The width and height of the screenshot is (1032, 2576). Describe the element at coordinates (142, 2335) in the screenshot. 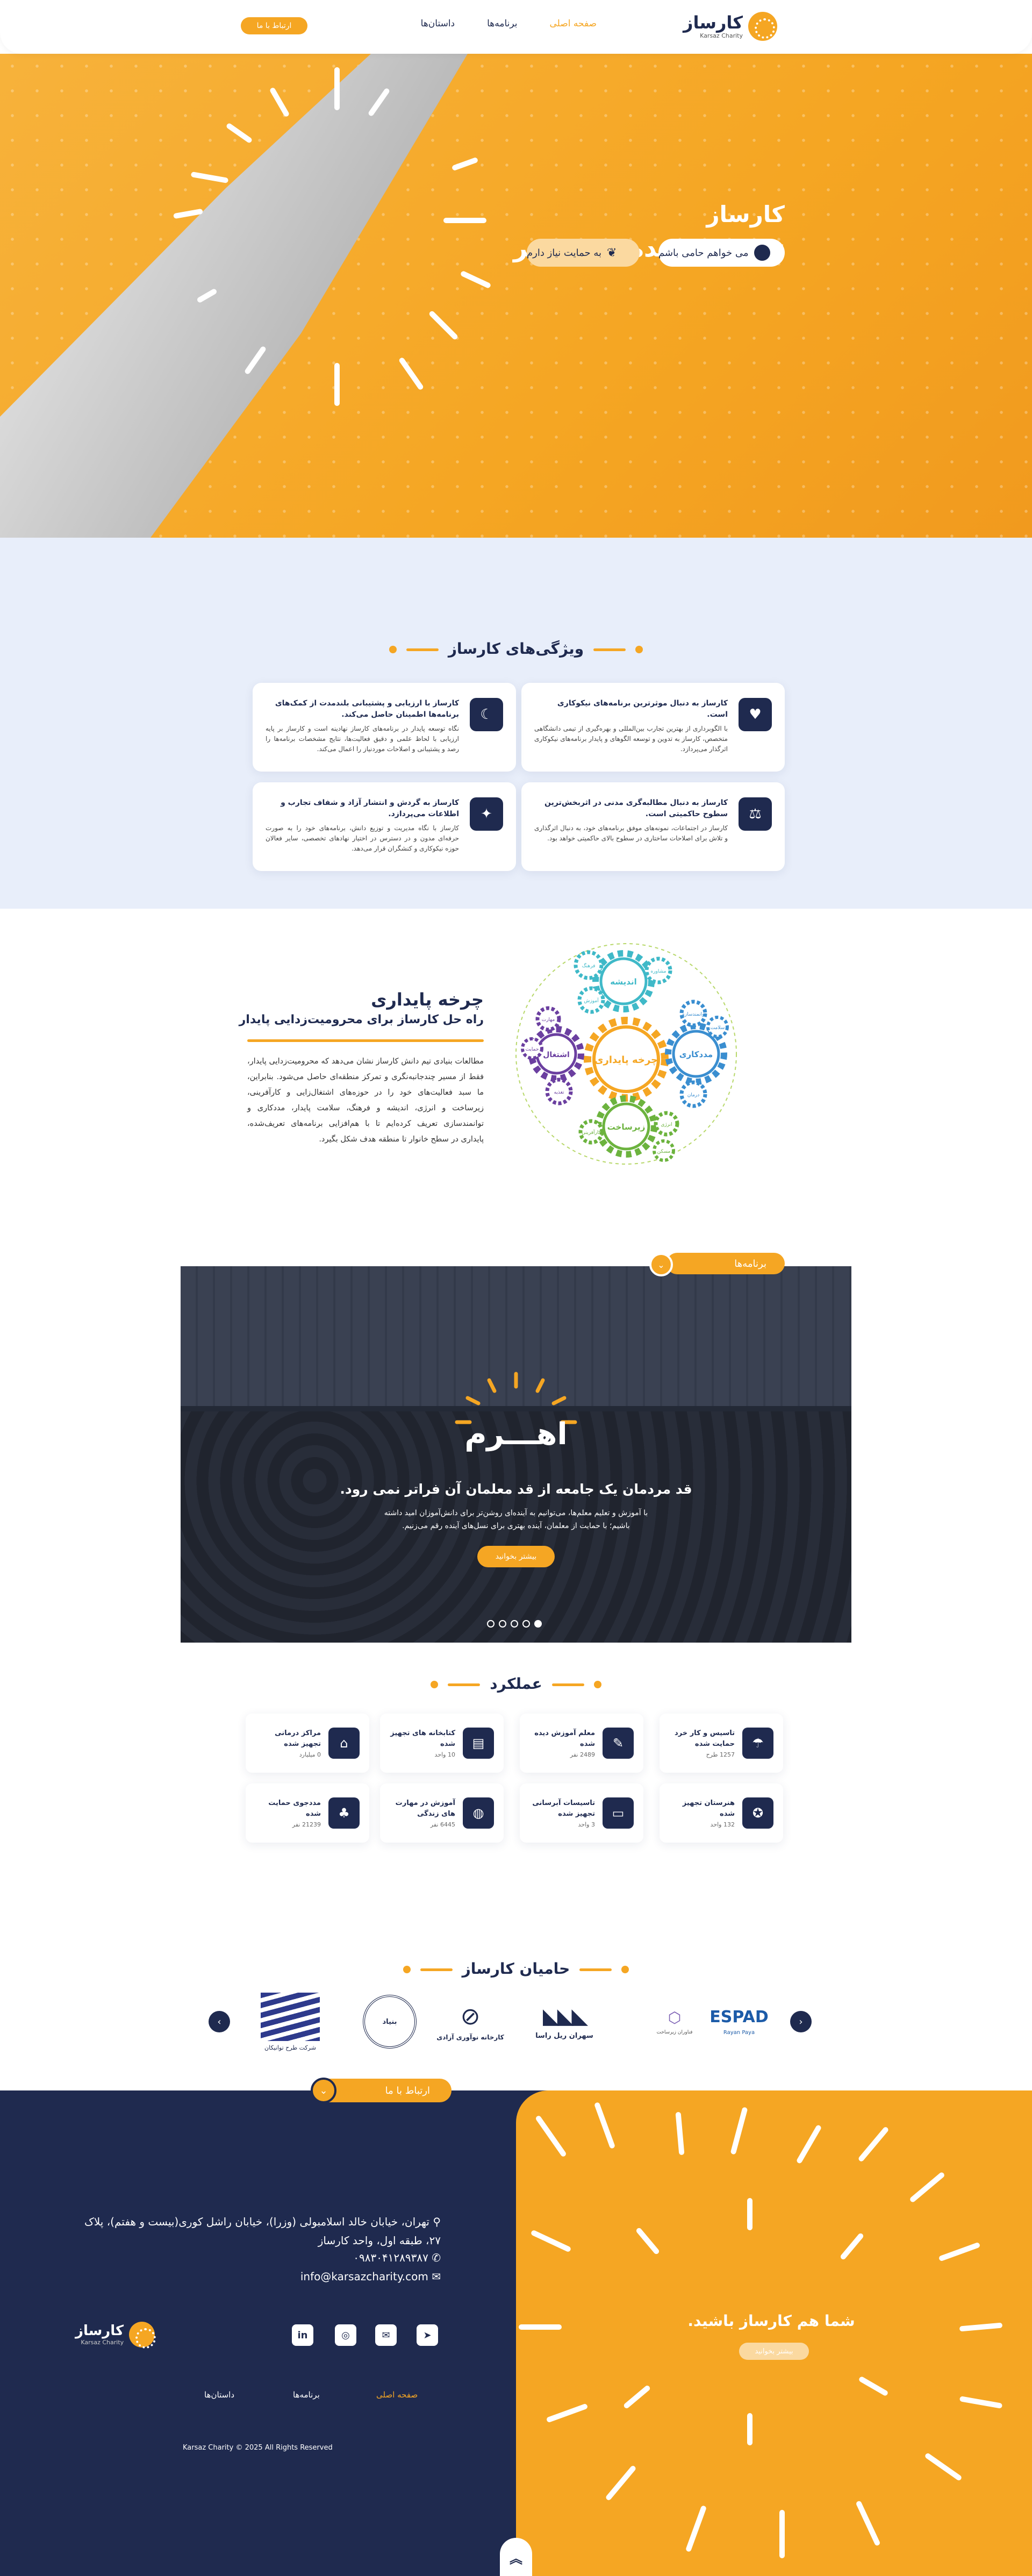

I see `logo-icon` at that location.